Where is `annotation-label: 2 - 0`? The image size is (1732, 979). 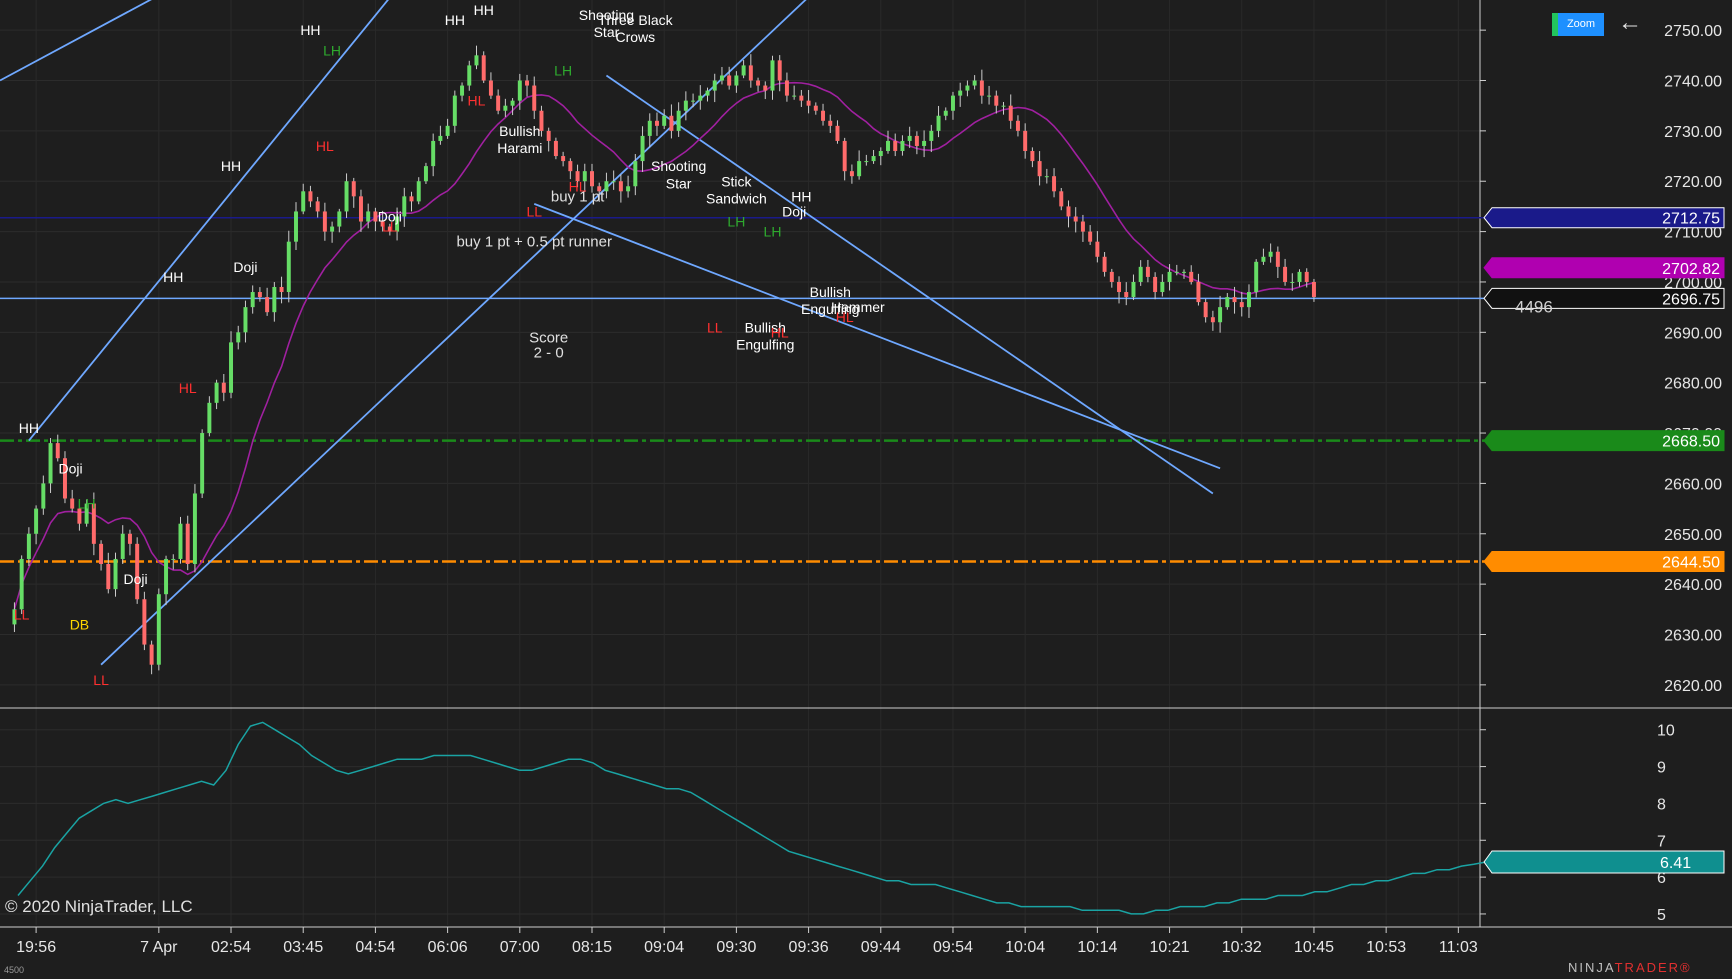 annotation-label: 2 - 0 is located at coordinates (549, 353).